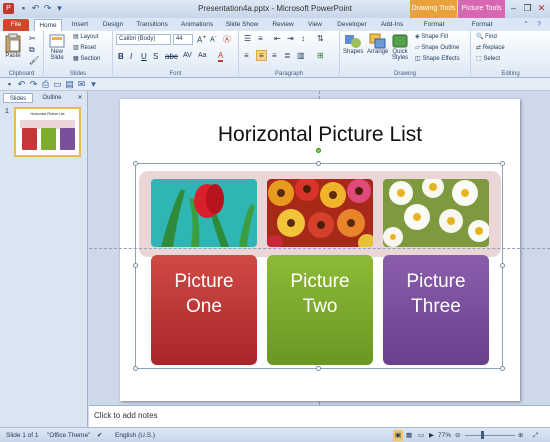  I want to click on tab-add-ins: Add-Ins, so click(392, 25).